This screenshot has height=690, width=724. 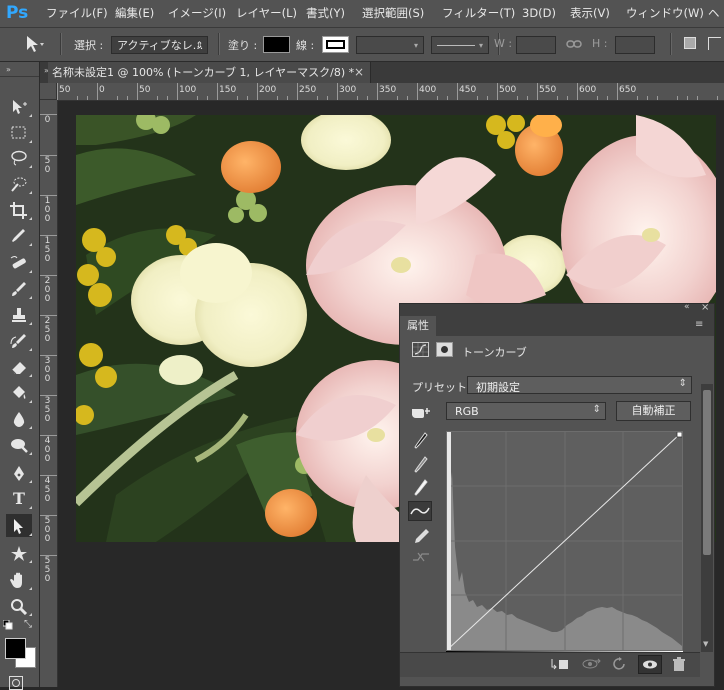 I want to click on menu-view: 表示(V), so click(x=590, y=13).